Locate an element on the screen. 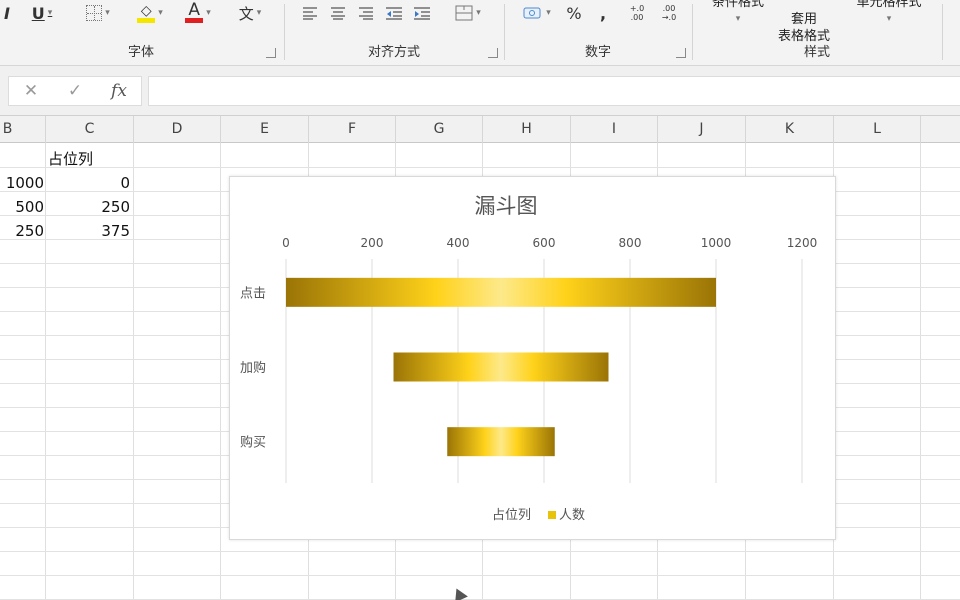  column-header-b: B is located at coordinates (23, 129).